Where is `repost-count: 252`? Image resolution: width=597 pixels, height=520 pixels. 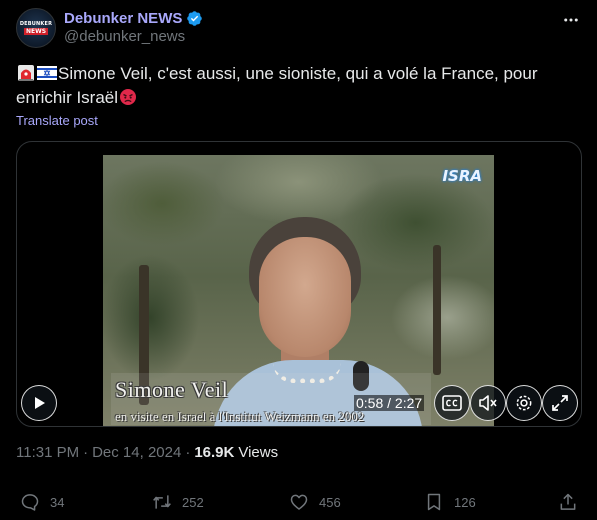 repost-count: 252 is located at coordinates (193, 502).